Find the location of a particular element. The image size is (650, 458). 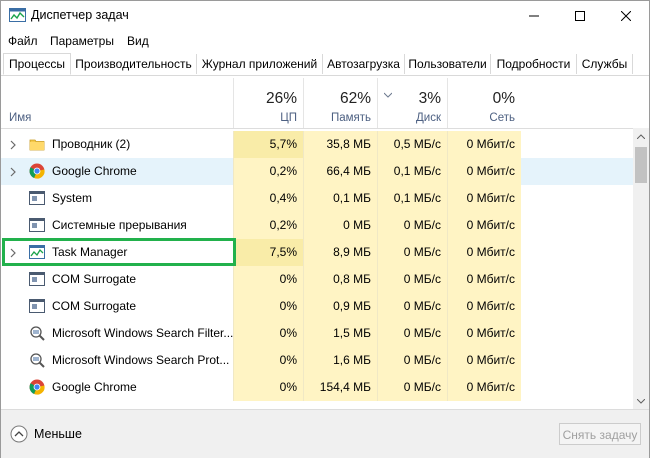

column-header-network: 0% Сеть is located at coordinates (484, 103).